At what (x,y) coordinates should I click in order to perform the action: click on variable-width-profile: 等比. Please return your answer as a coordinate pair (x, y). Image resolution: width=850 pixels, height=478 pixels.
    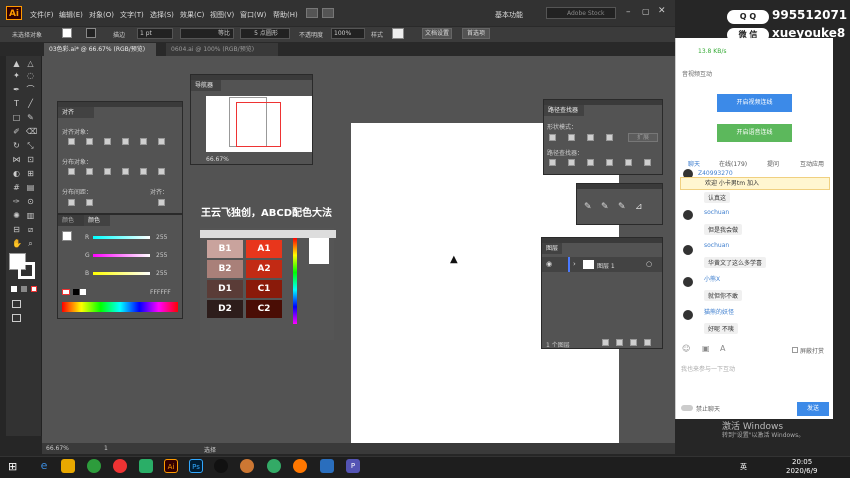
    Looking at the image, I should click on (207, 33).